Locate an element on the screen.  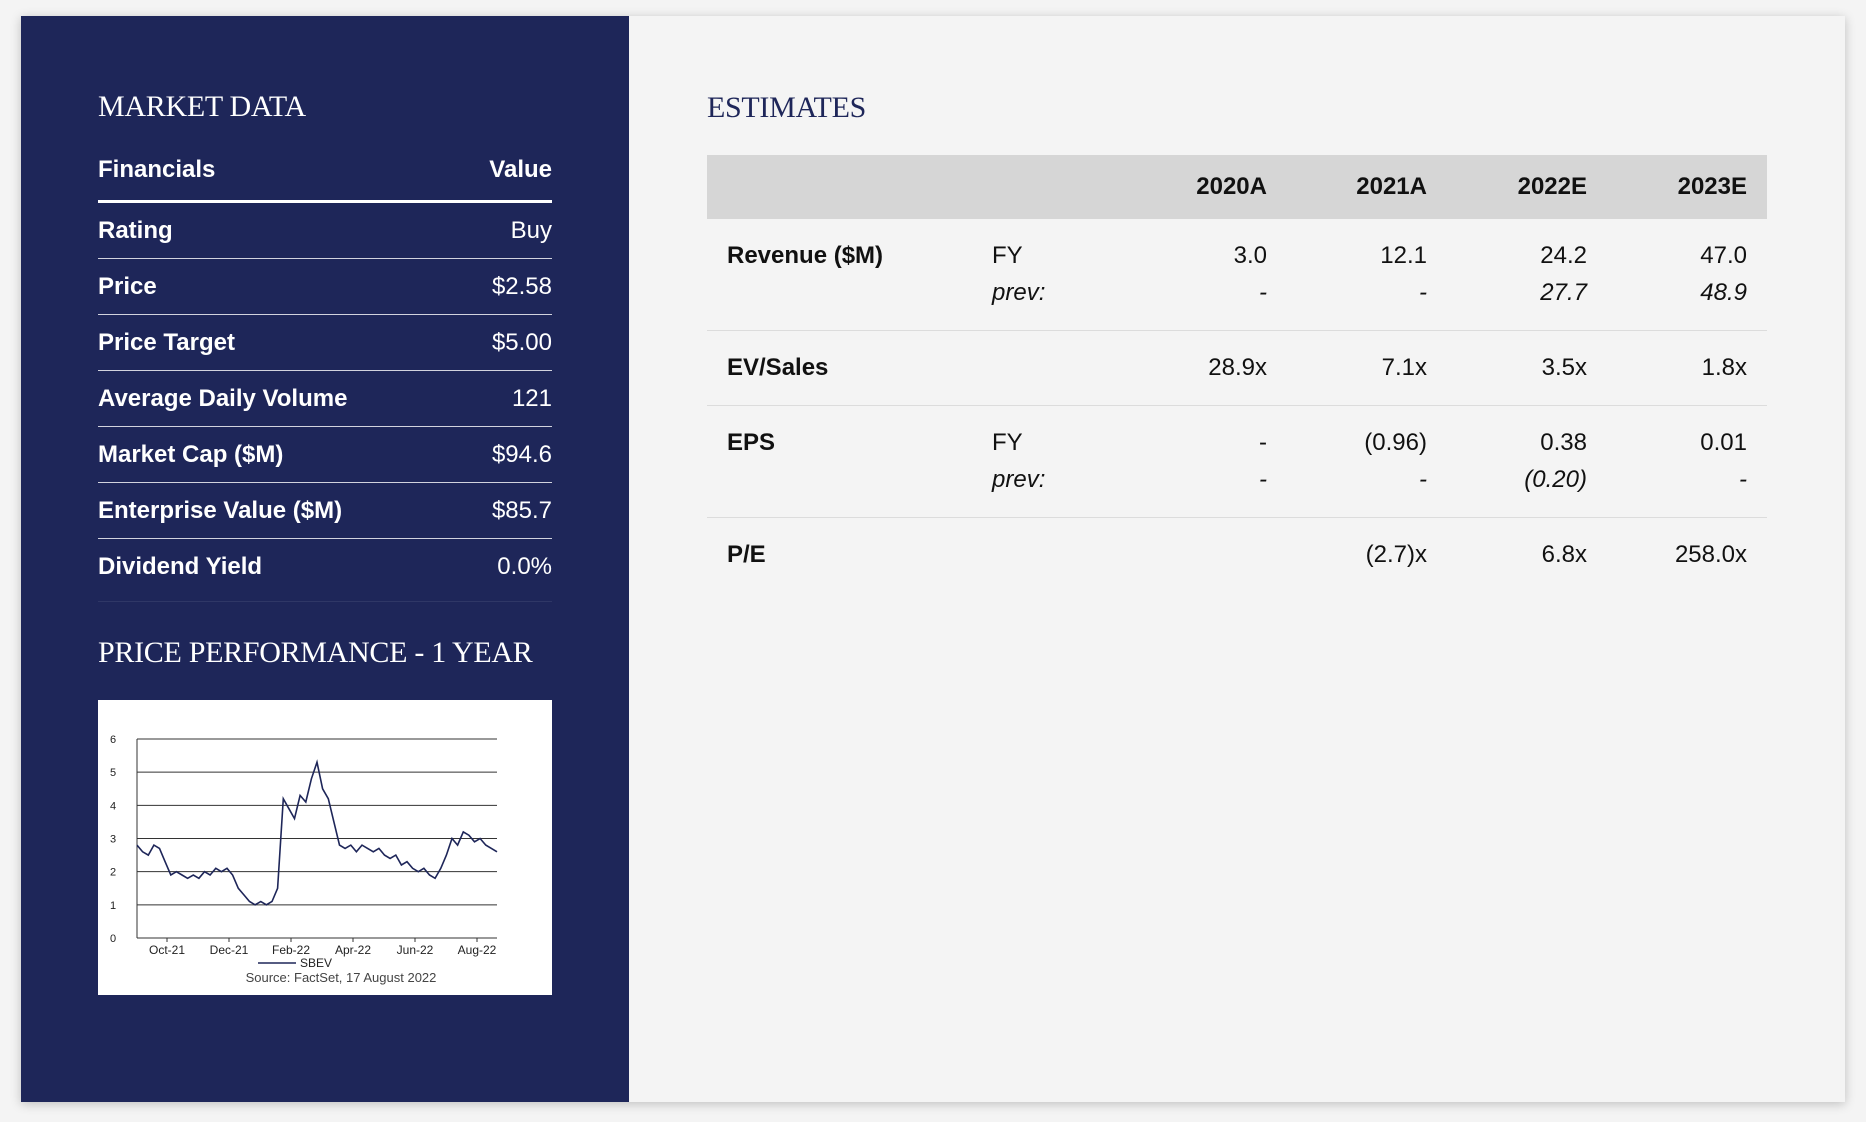
y-tick-label: 3 is located at coordinates (113, 840).